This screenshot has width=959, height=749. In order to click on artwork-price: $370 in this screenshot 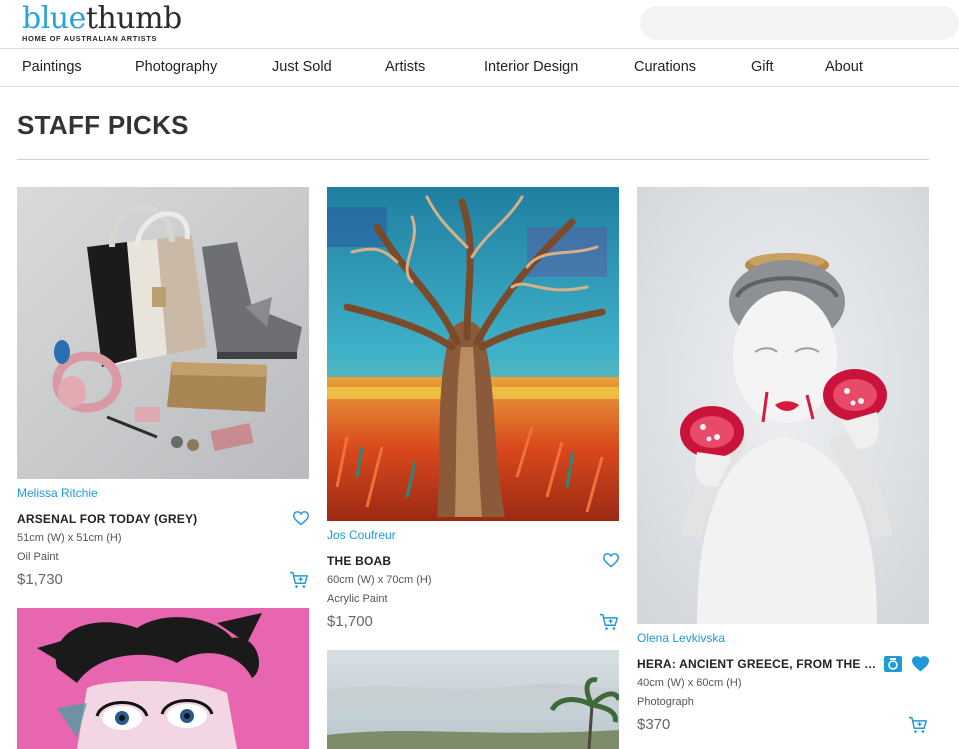, I will do `click(654, 724)`.